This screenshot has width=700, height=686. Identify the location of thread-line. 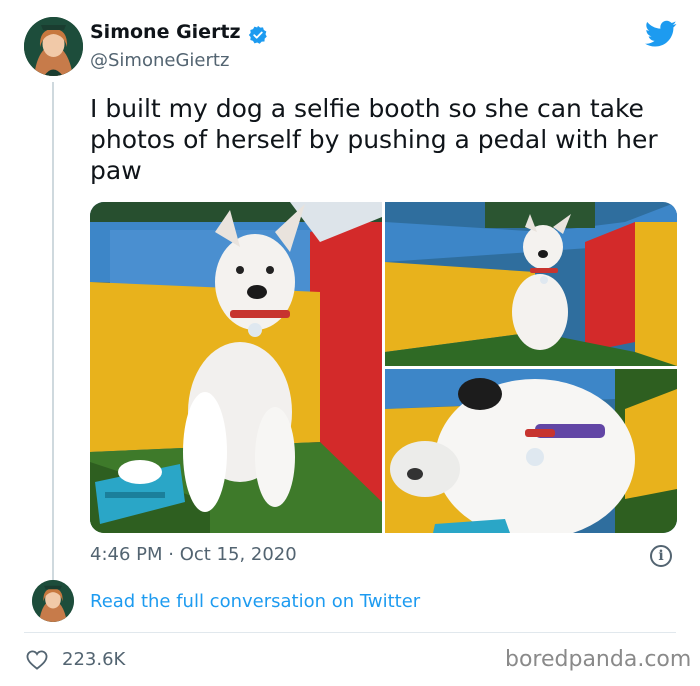
(53, 331).